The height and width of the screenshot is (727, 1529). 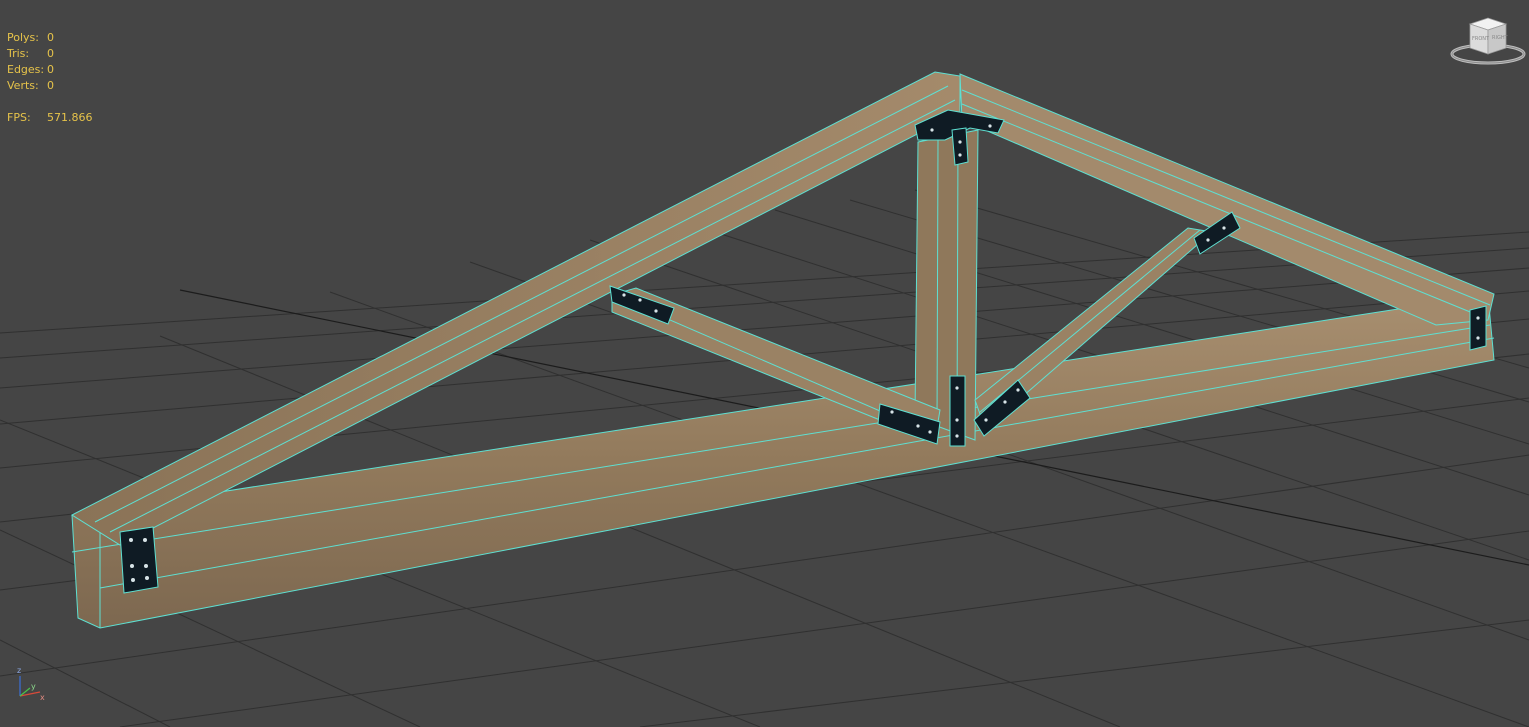 I want to click on stat-fps-label: FPS:, so click(x=19, y=117).